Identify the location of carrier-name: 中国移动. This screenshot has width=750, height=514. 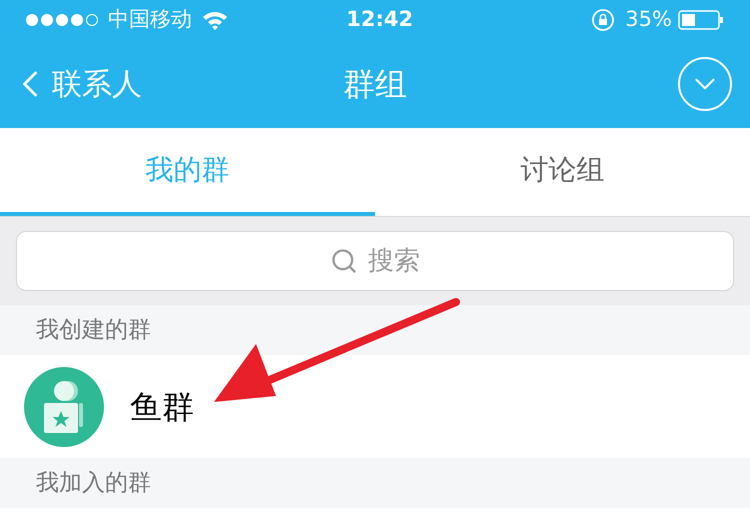
(150, 20).